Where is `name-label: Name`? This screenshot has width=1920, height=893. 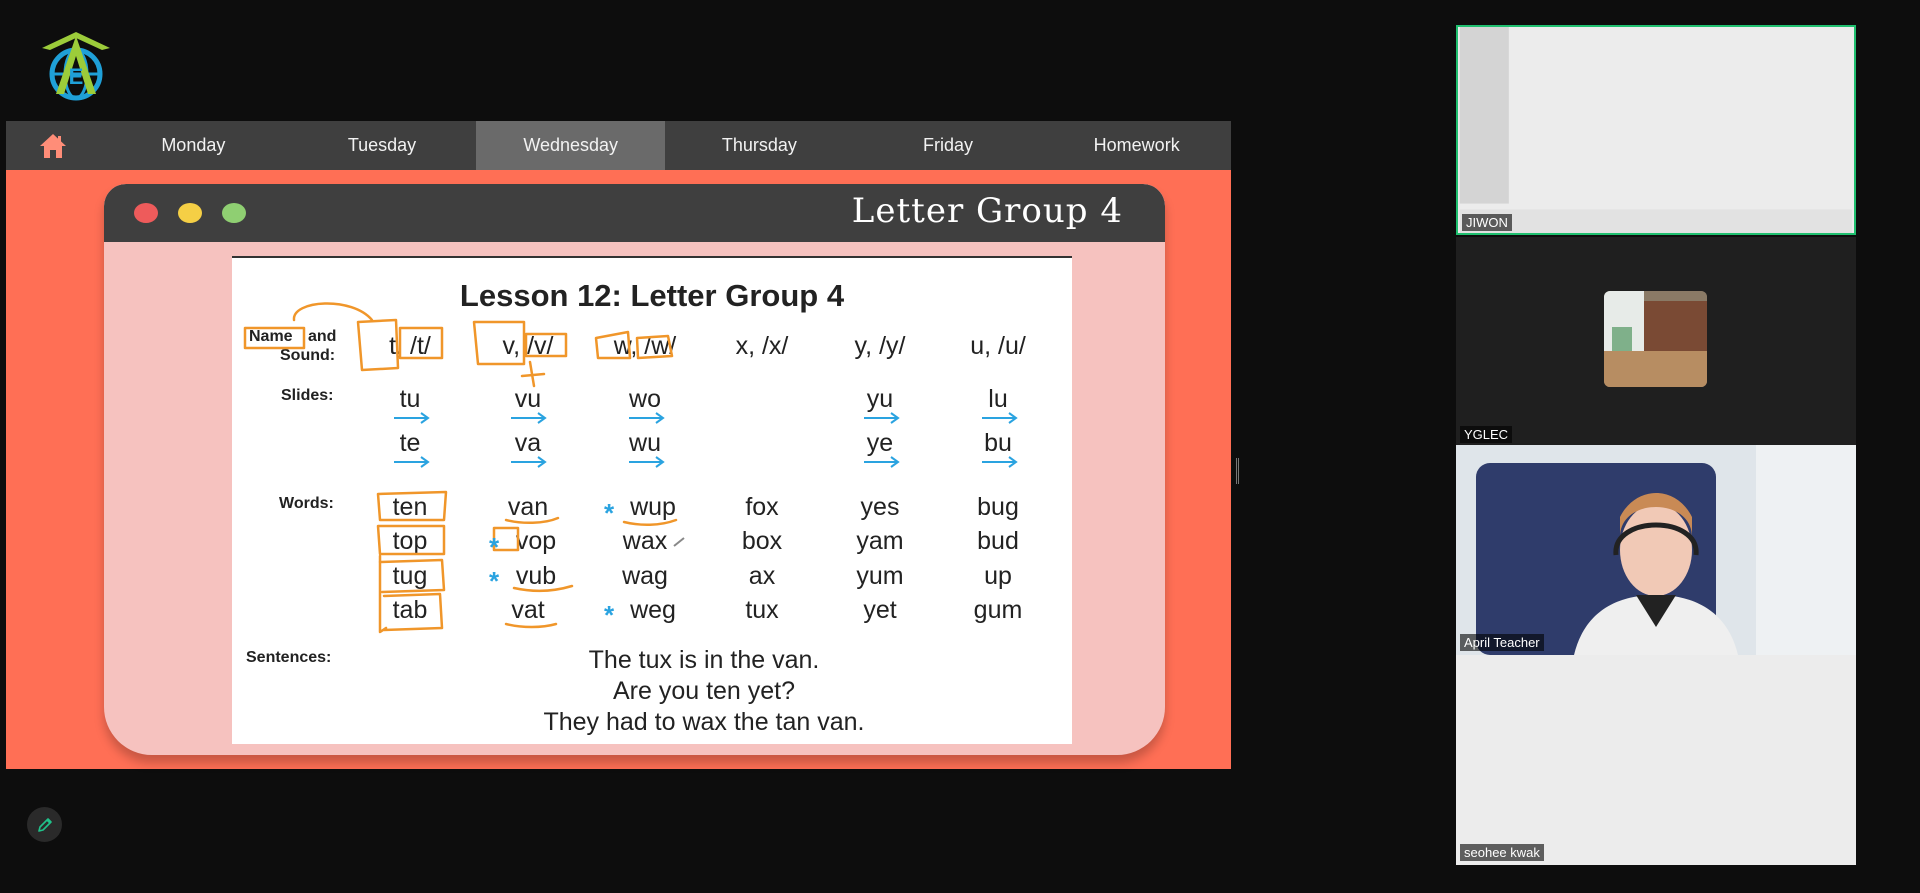
name-label: Name is located at coordinates (271, 336).